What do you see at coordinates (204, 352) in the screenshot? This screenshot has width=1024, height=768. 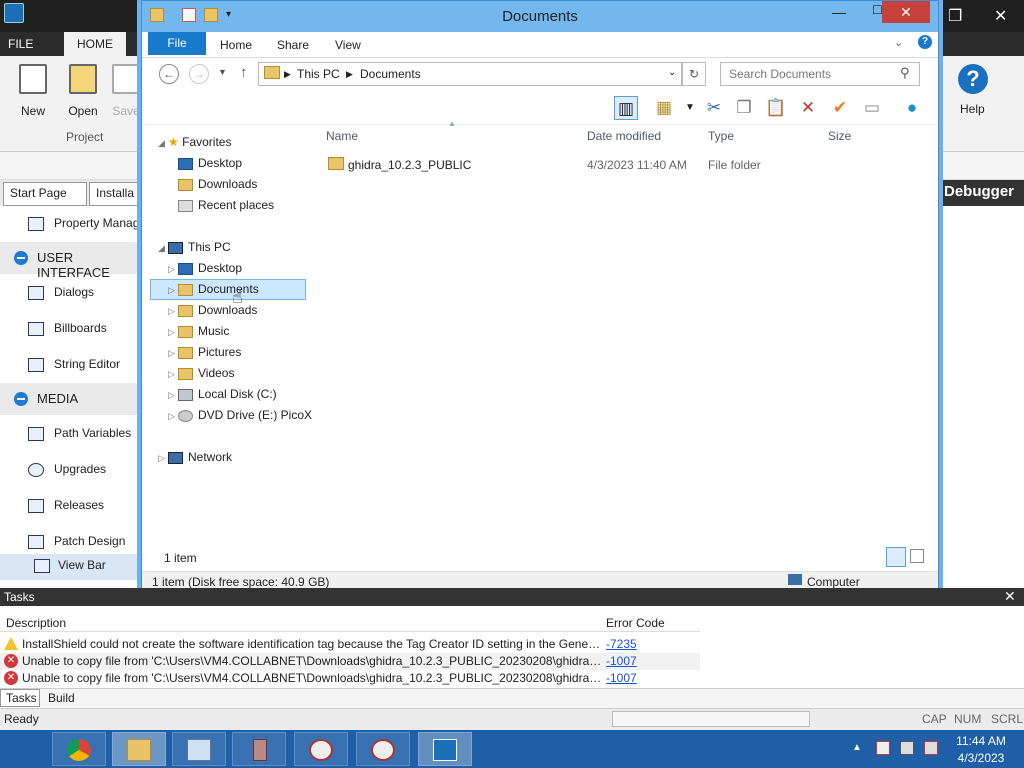 I see `nav-pictures: ▷ Pictures` at bounding box center [204, 352].